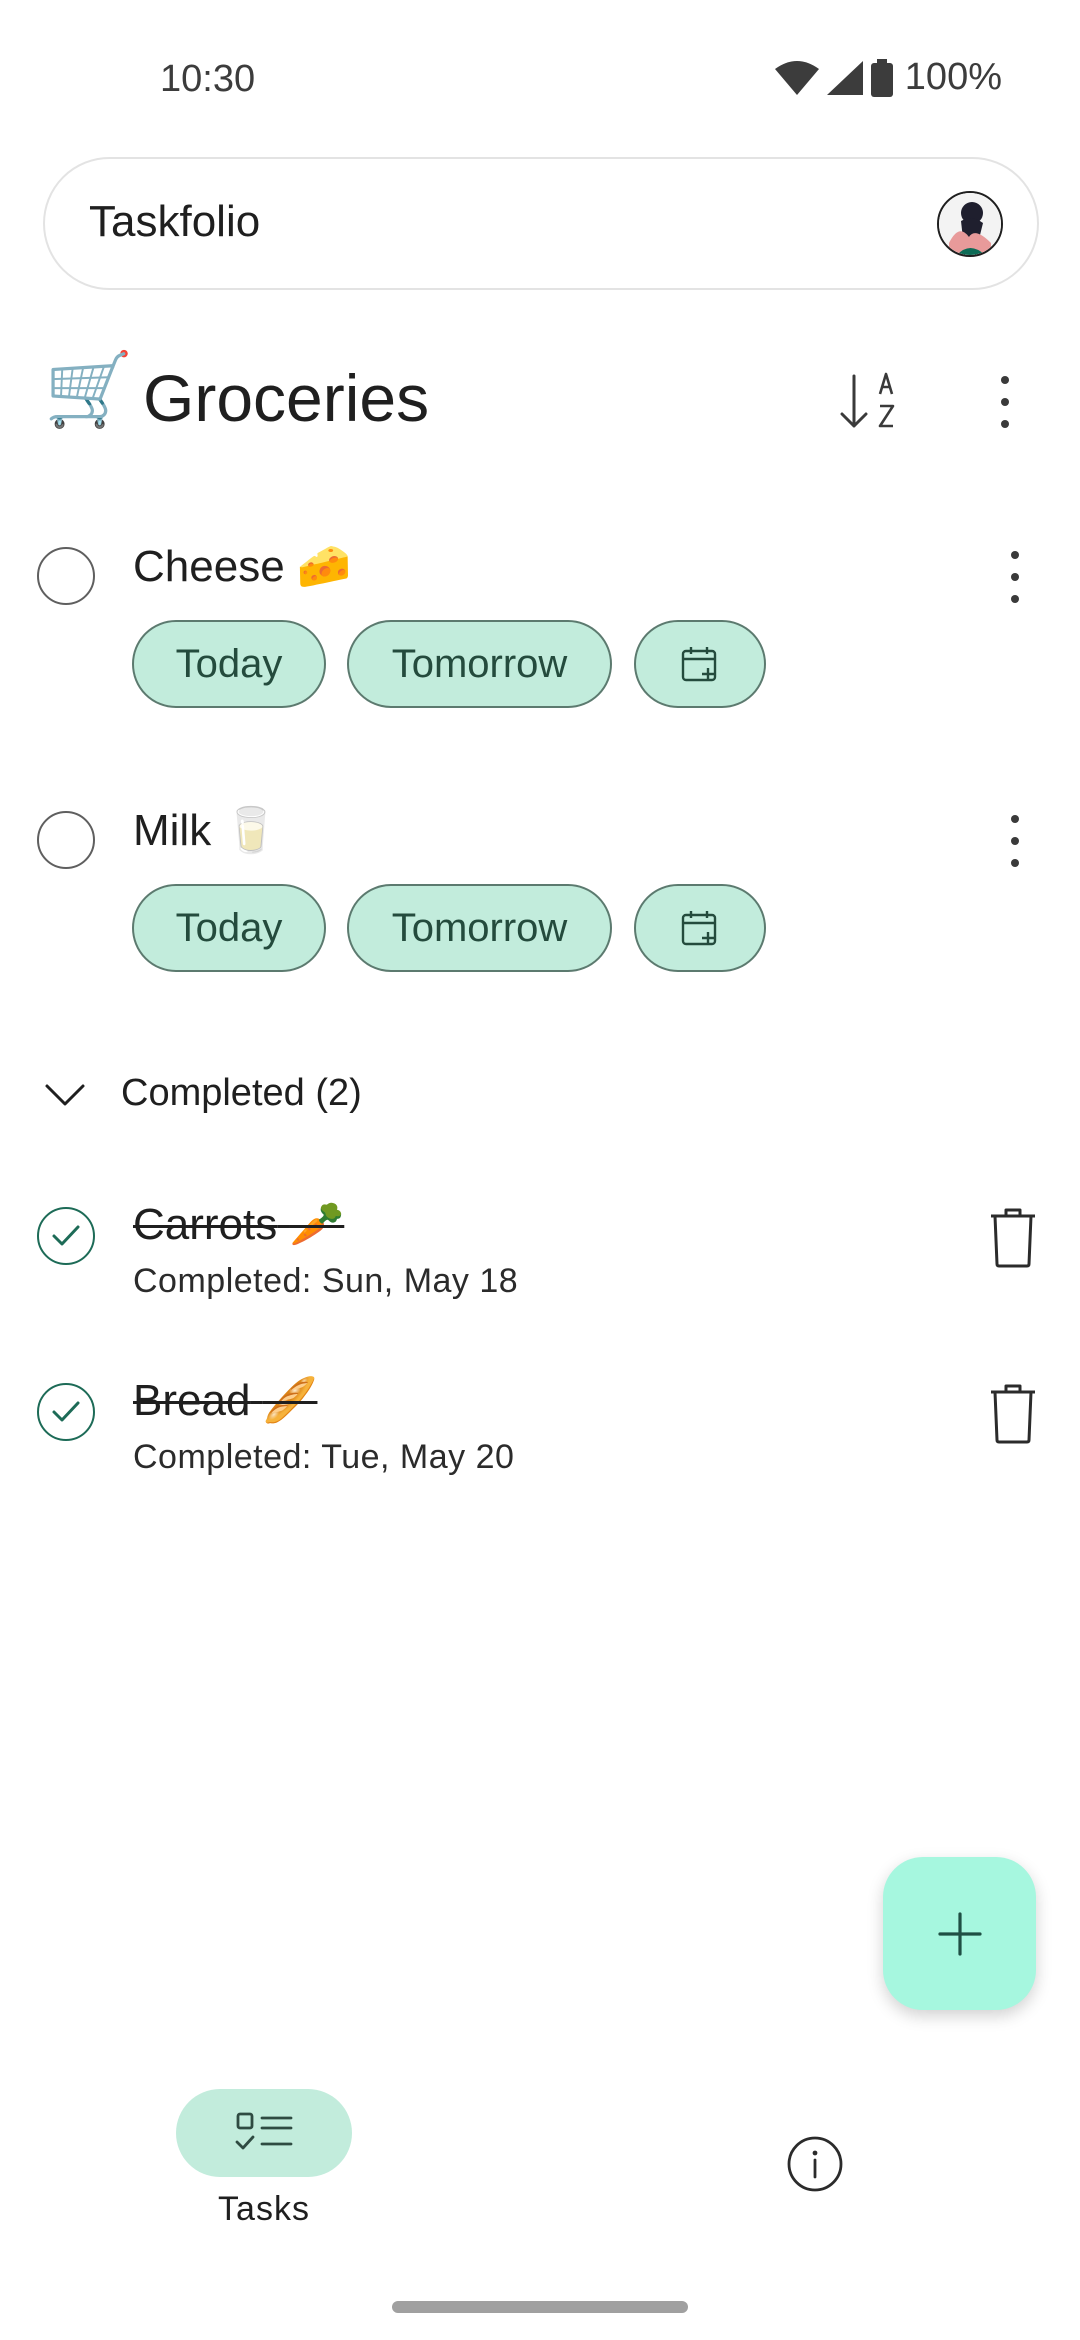 The width and height of the screenshot is (1080, 2340). Describe the element at coordinates (241, 1093) in the screenshot. I see `completed-label: Completed (2)` at that location.